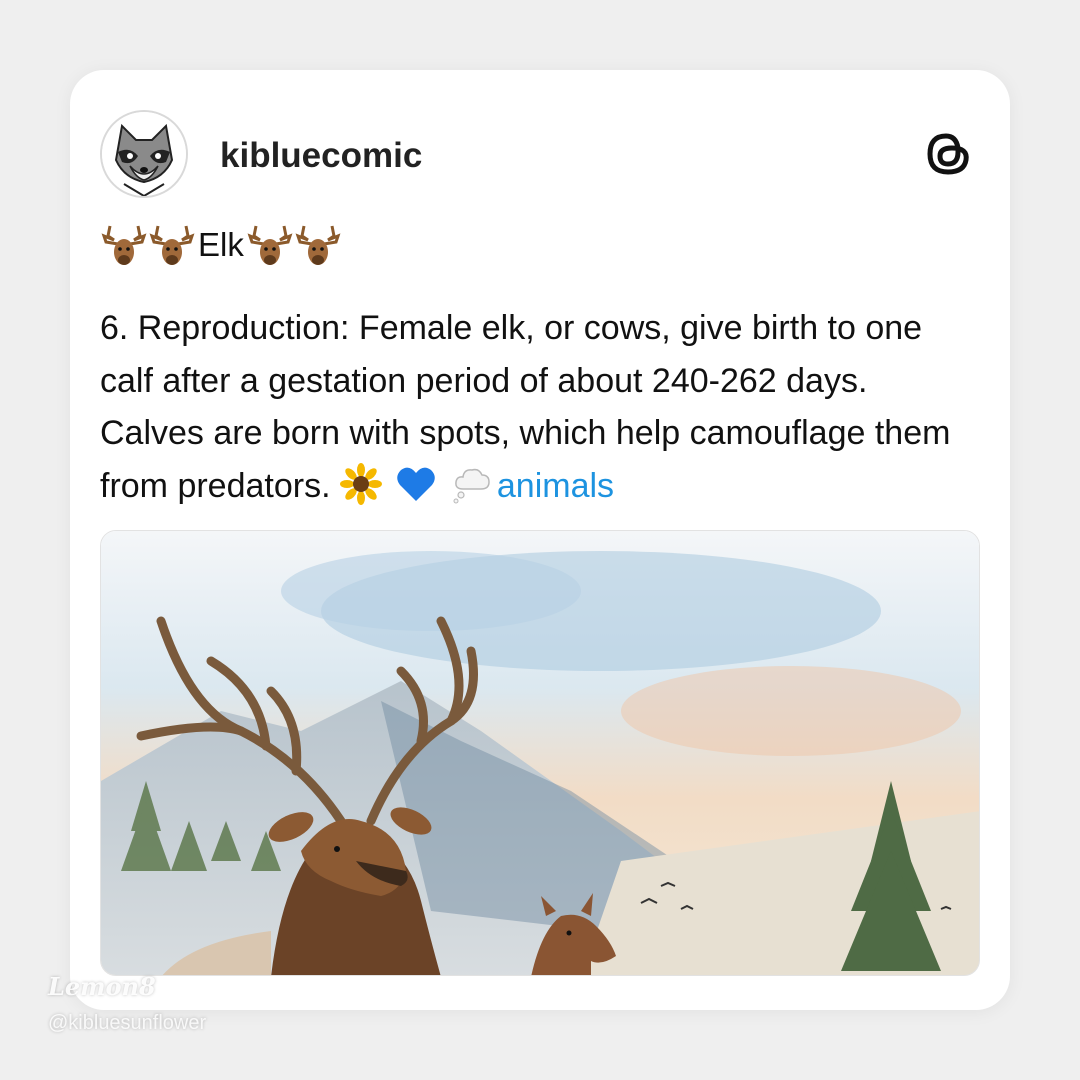 Image resolution: width=1080 pixels, height=1080 pixels. What do you see at coordinates (416, 484) in the screenshot?
I see `blue-heart-icon` at bounding box center [416, 484].